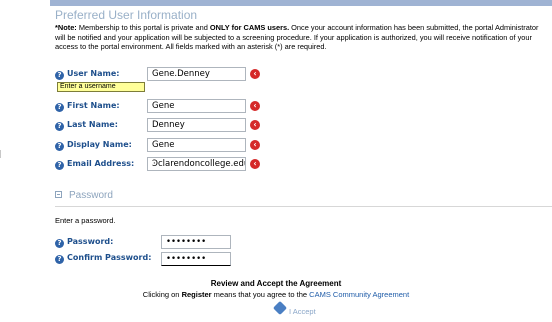  What do you see at coordinates (196, 74) in the screenshot?
I see `username-input: Gene.Denney` at bounding box center [196, 74].